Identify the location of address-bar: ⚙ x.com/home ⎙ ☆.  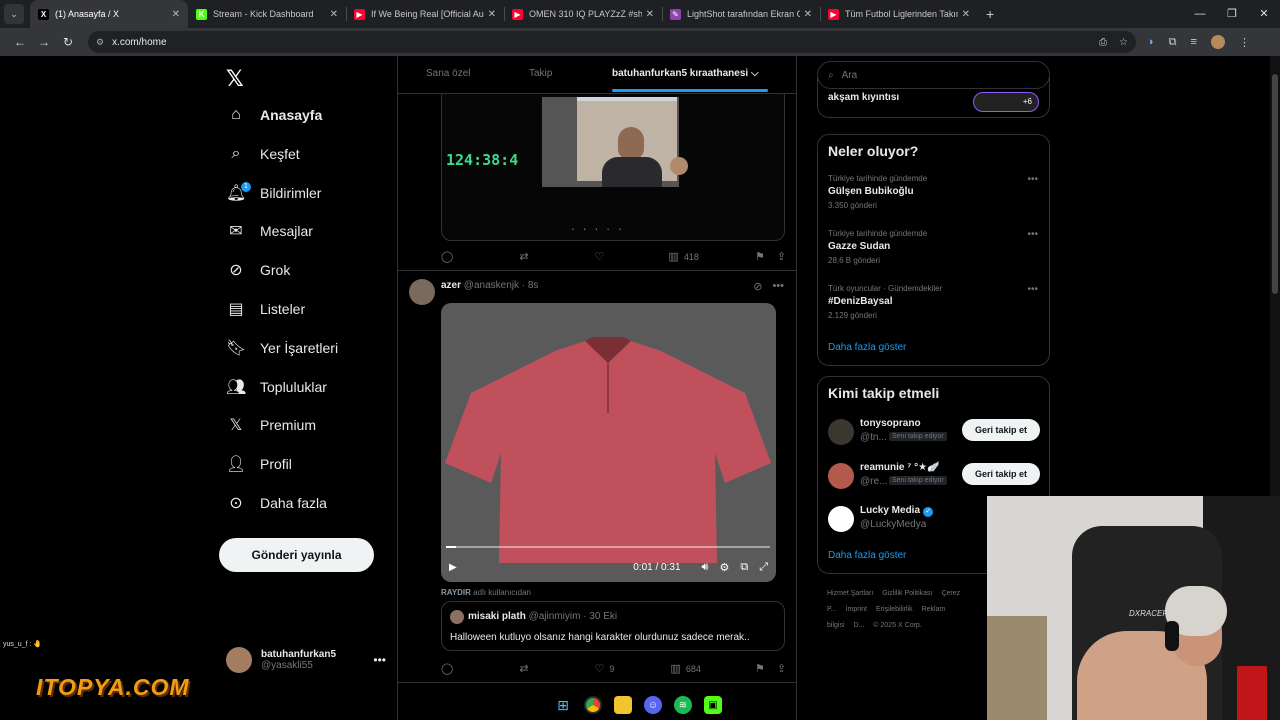
(612, 42).